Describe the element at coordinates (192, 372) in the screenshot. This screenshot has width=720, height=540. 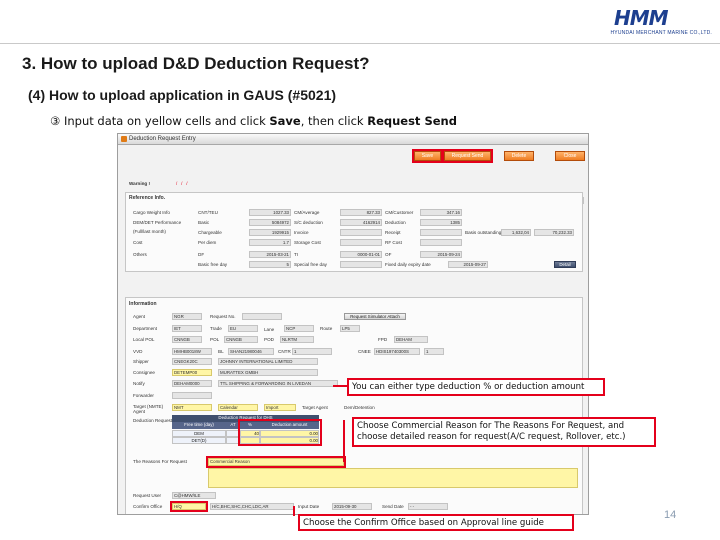
I see `consignee-code-input: DETEMP00` at that location.